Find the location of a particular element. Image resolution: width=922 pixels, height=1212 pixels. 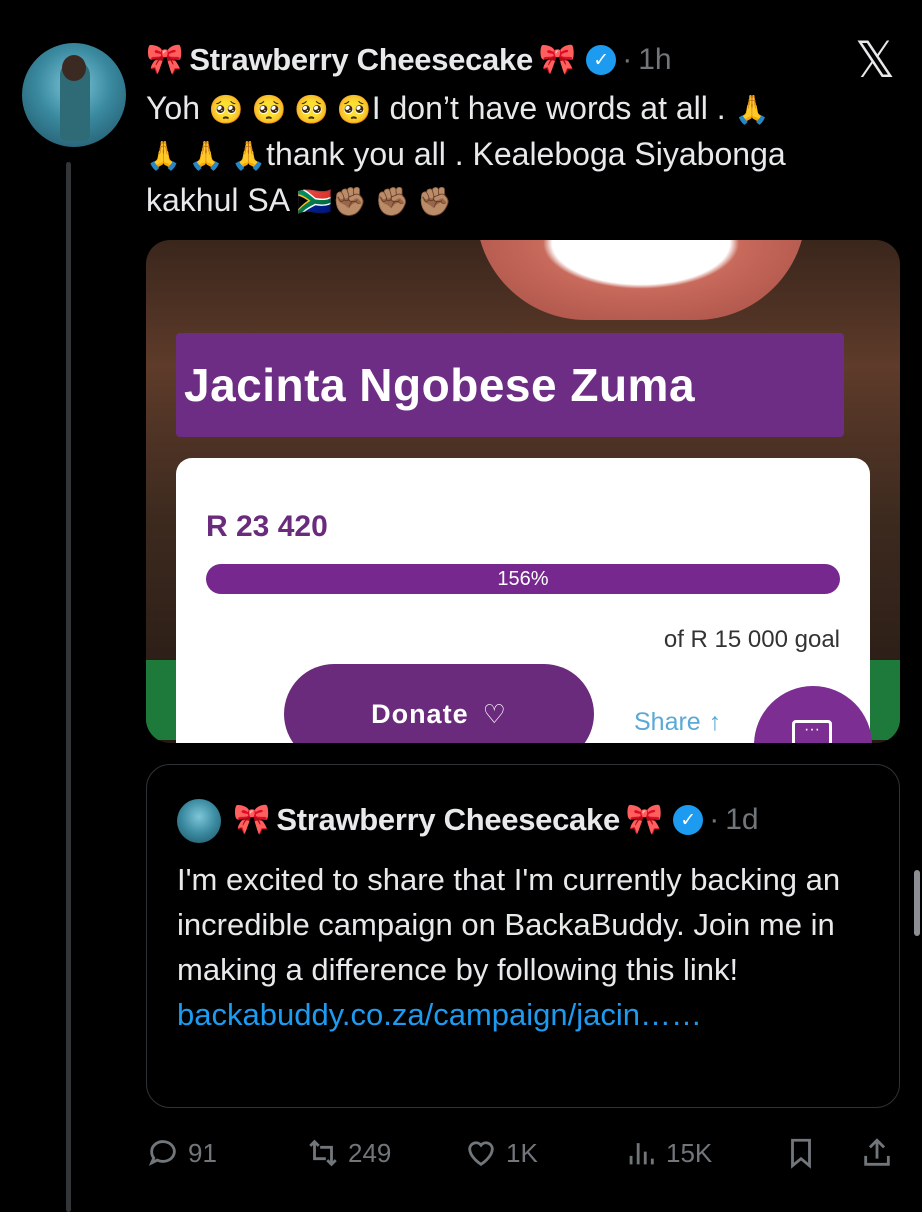

quote-avatar is located at coordinates (199, 821).